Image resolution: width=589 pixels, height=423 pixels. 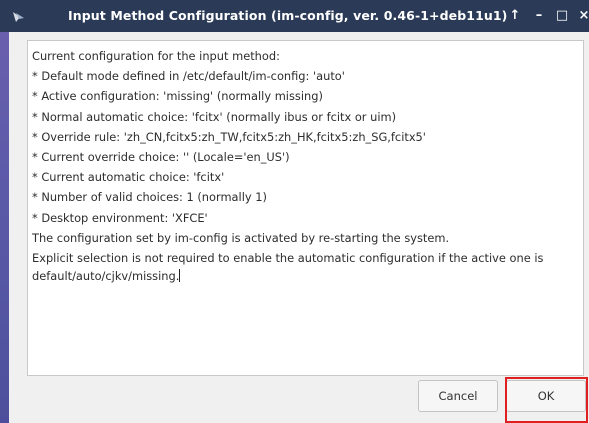 What do you see at coordinates (4, 224) in the screenshot?
I see `desktop-background-strip` at bounding box center [4, 224].